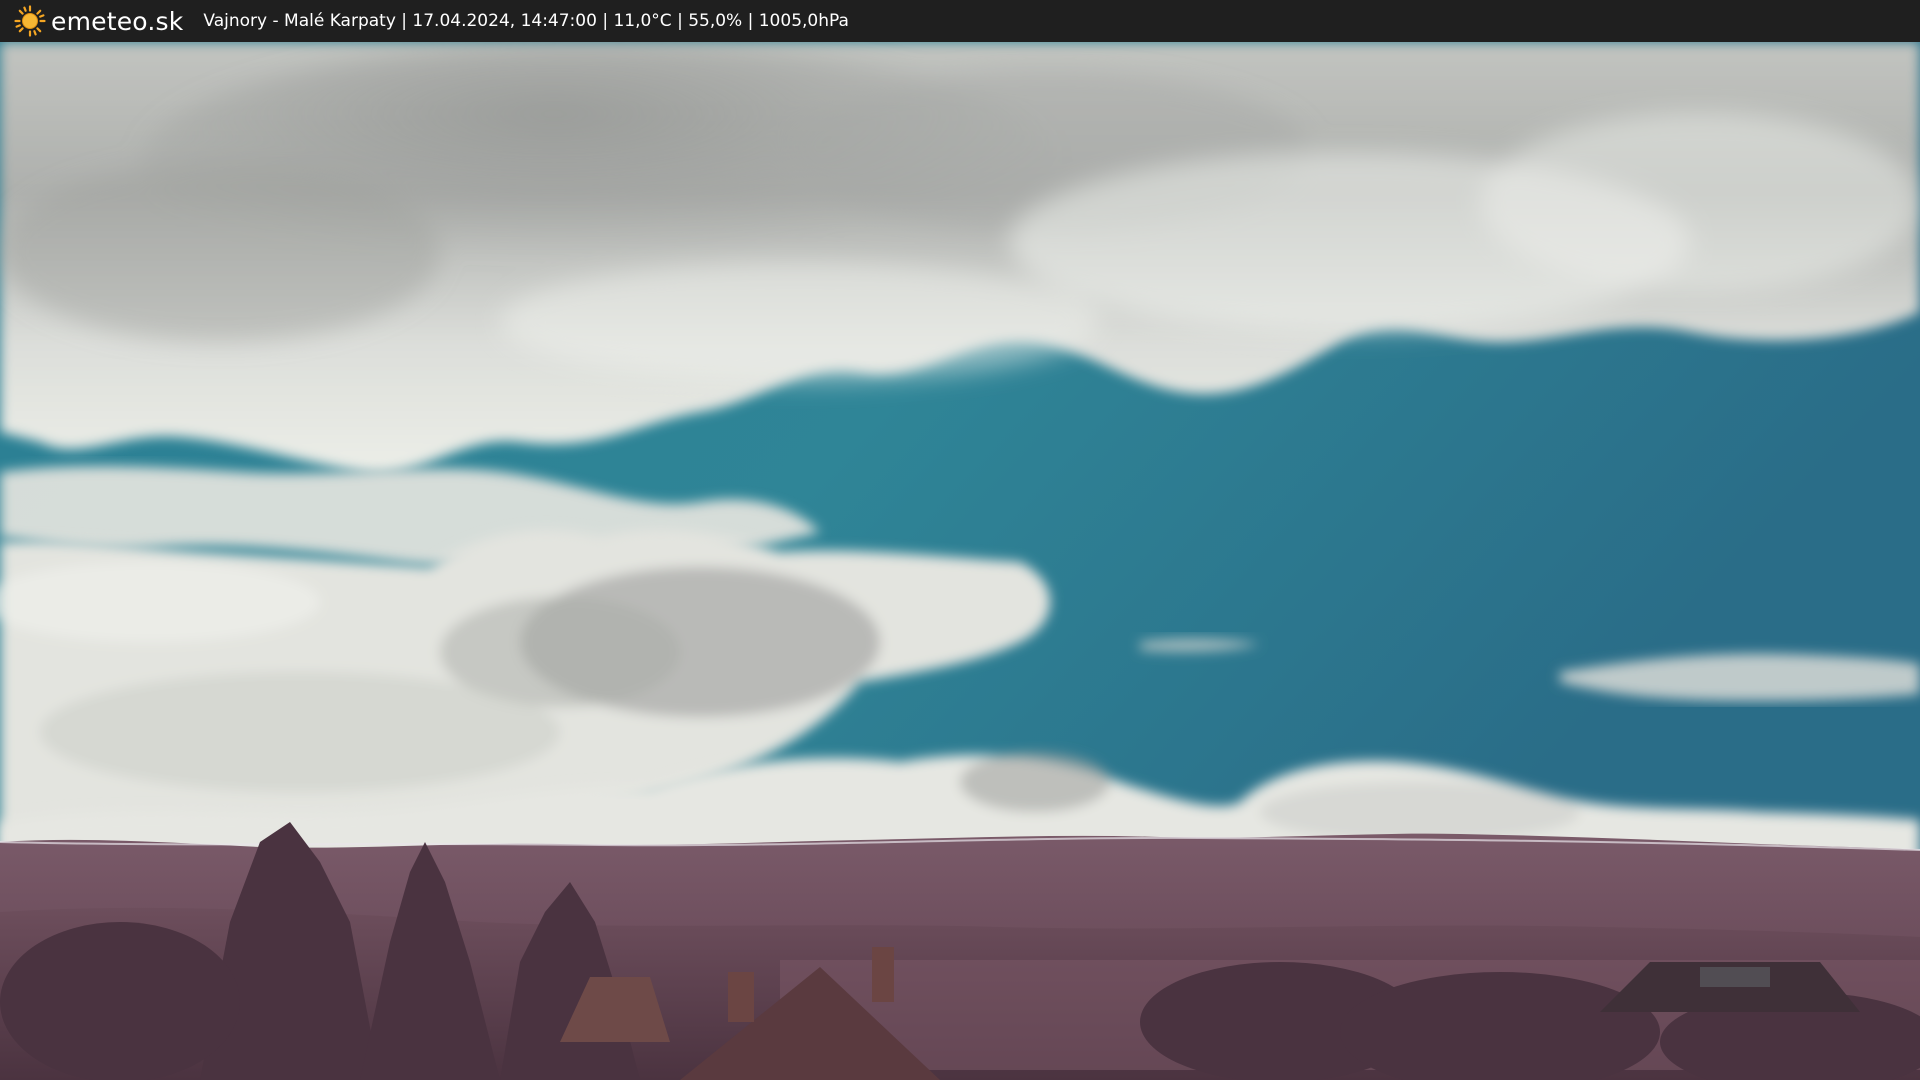  I want to click on brand-name: emeteo.sk, so click(117, 21).